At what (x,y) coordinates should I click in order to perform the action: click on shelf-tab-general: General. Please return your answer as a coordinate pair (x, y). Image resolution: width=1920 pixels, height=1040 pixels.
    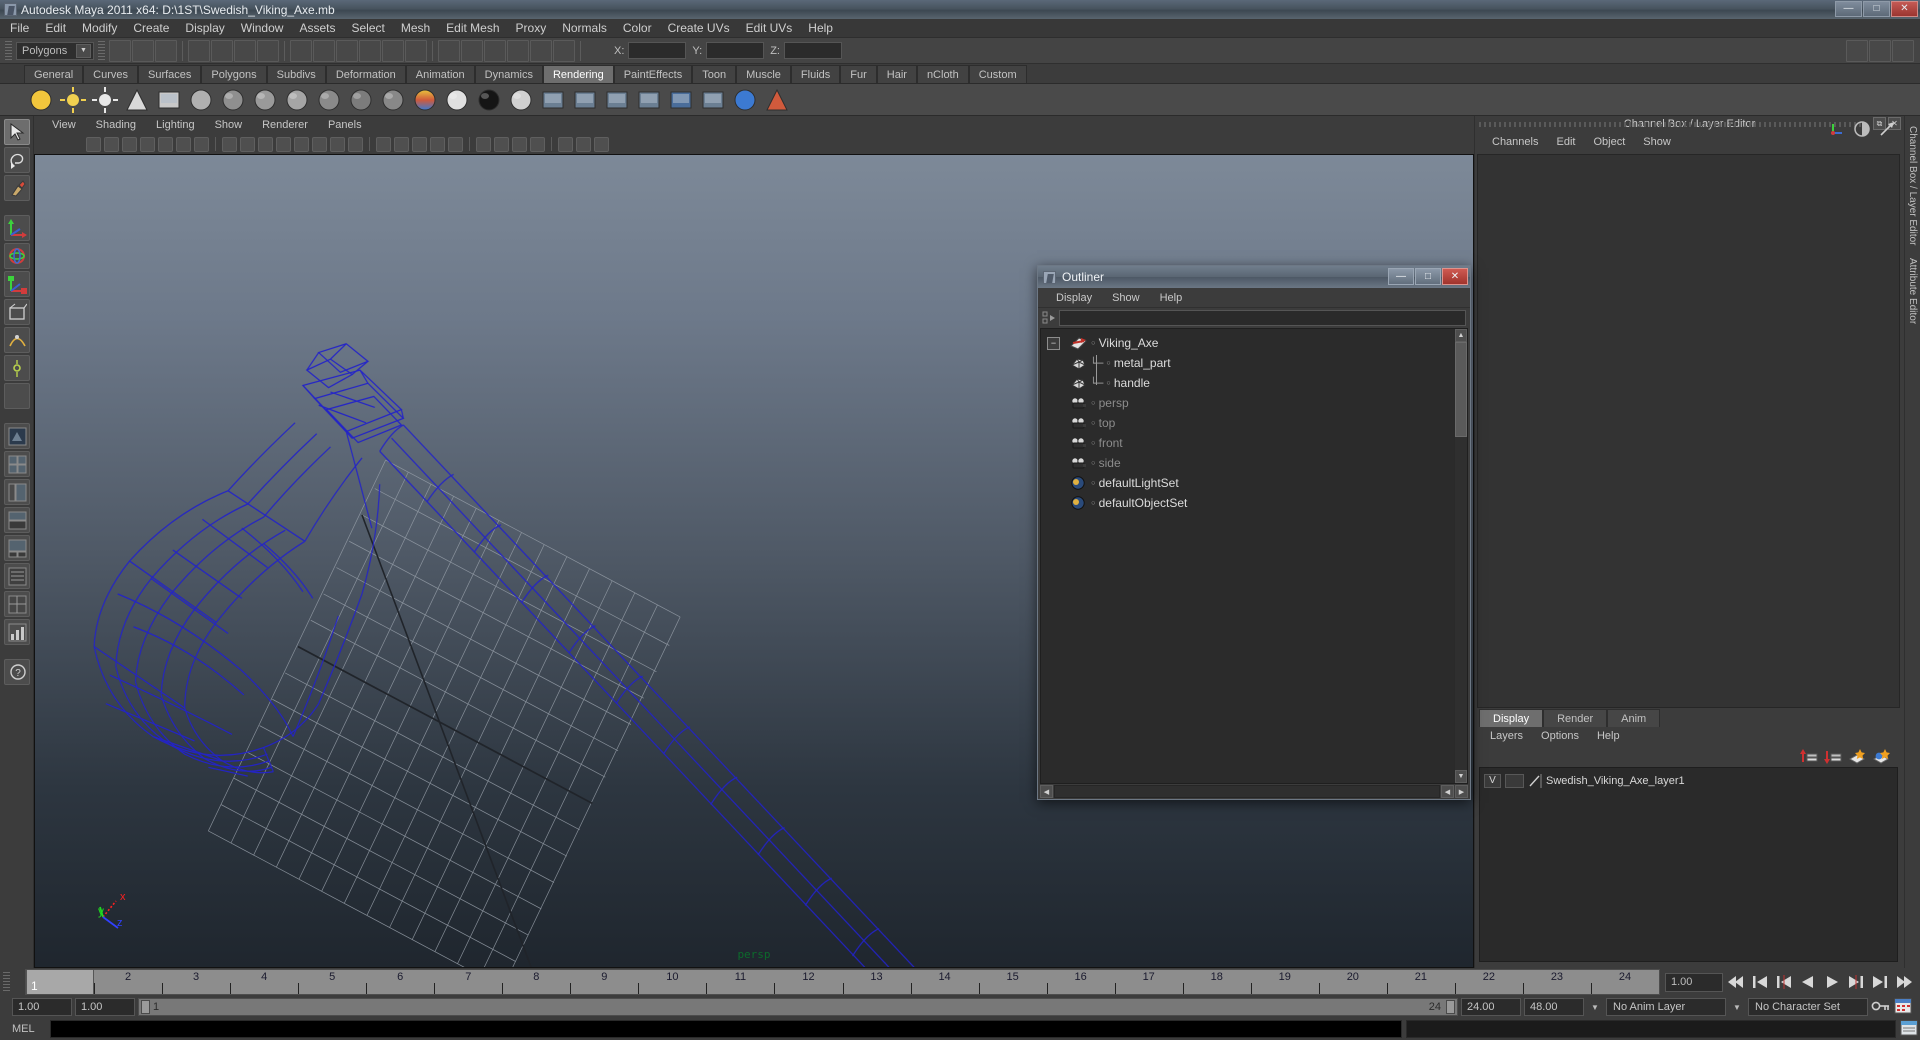
    Looking at the image, I should click on (54, 74).